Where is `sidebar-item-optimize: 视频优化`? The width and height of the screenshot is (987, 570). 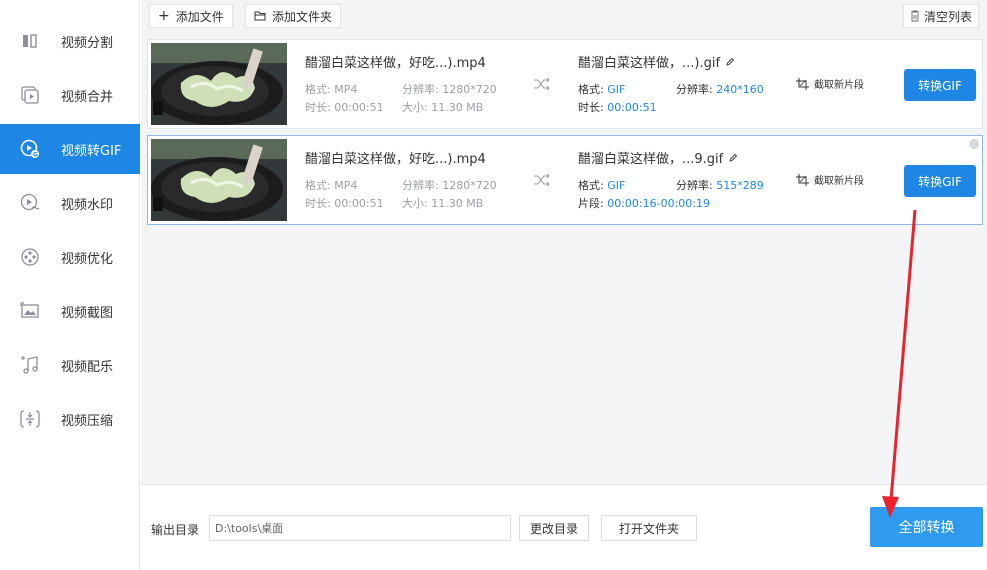
sidebar-item-optimize: 视频优化 is located at coordinates (70, 257).